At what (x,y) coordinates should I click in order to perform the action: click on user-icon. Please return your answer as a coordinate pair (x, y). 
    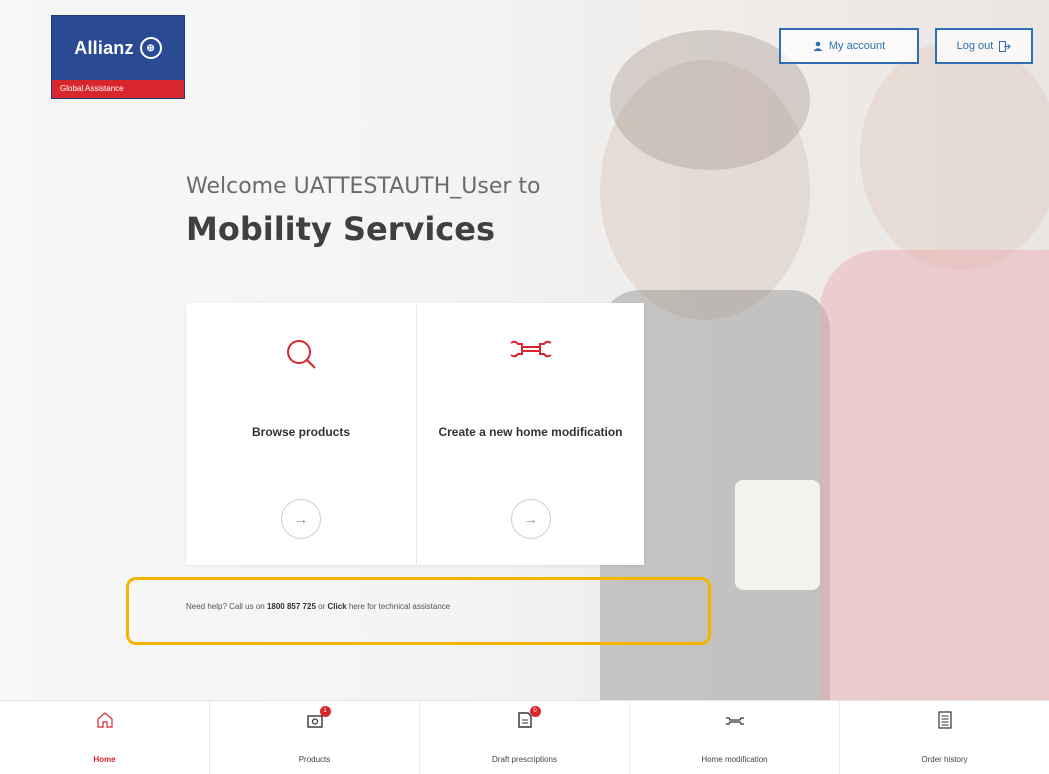
    Looking at the image, I should click on (818, 46).